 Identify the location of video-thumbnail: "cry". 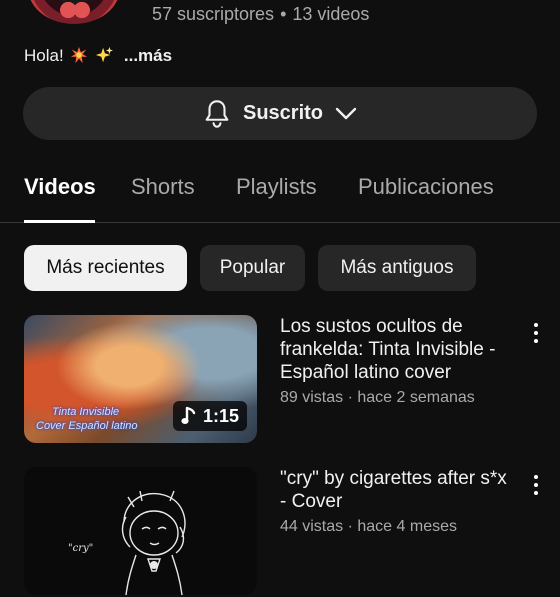
(140, 531).